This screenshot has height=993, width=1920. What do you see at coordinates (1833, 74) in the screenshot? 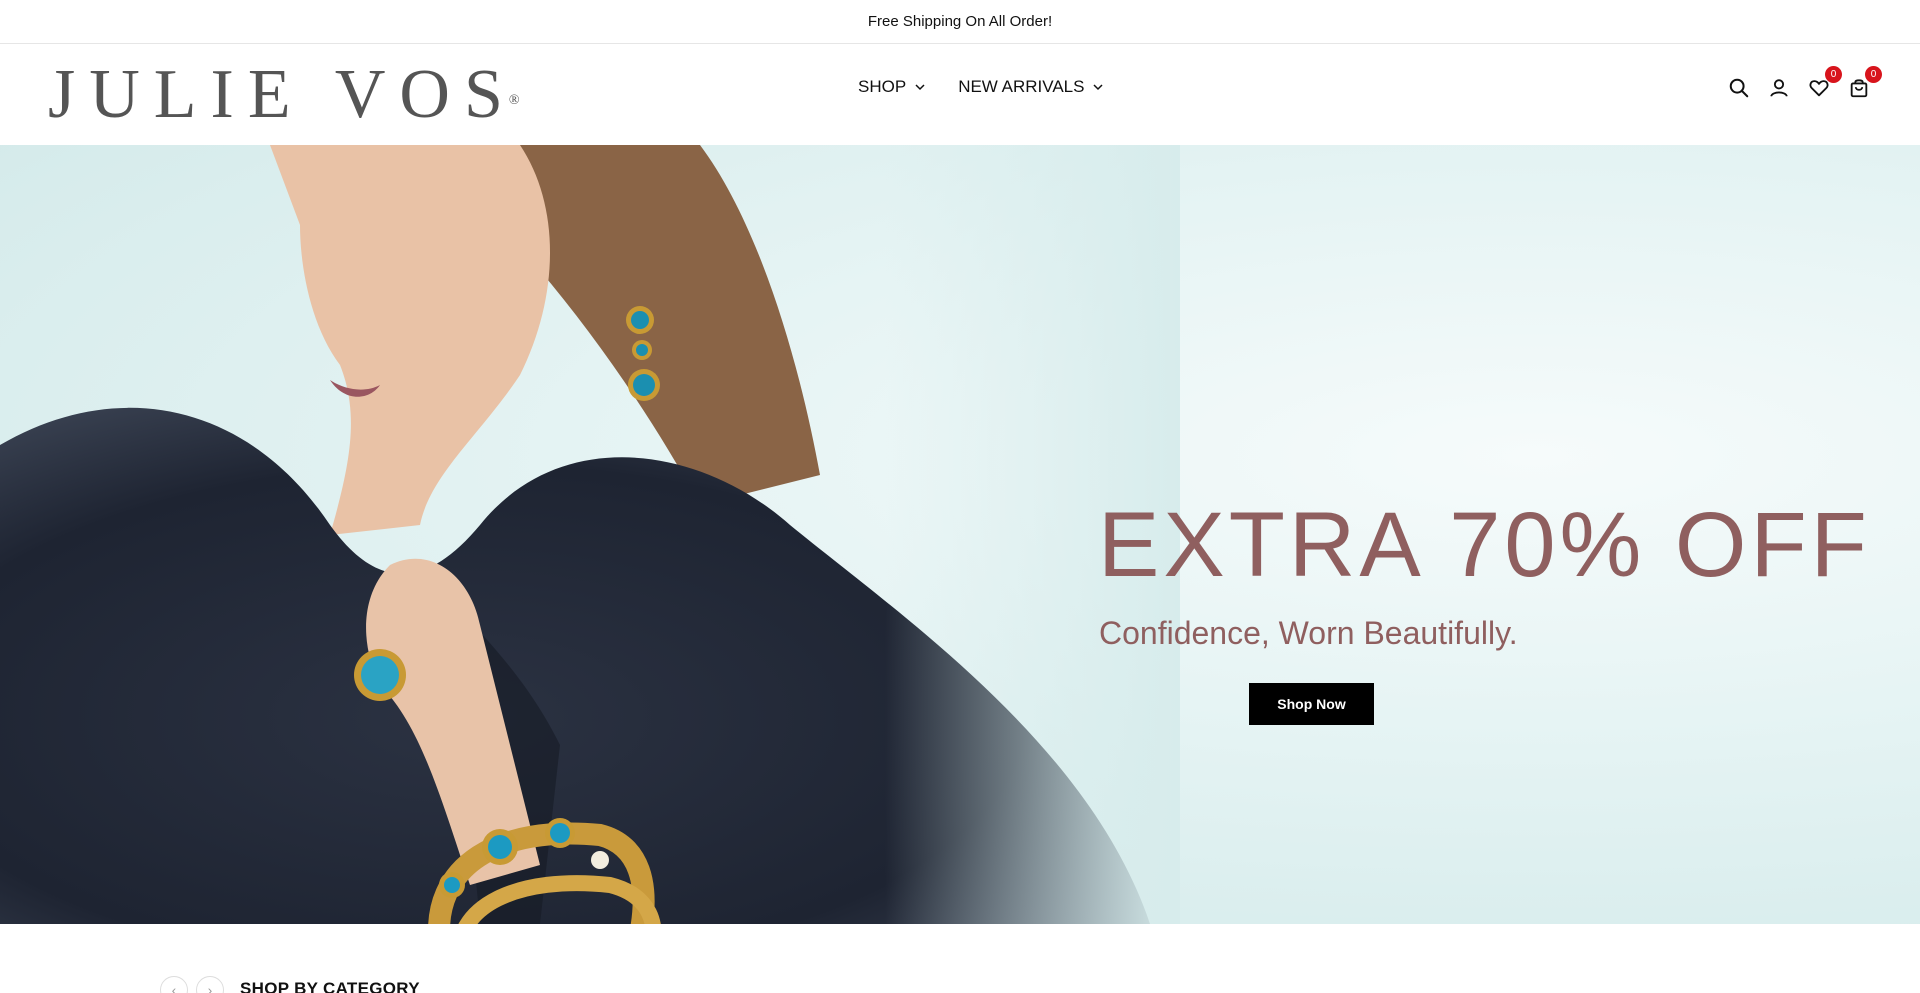
I see `wishlist-count-badge: 0` at bounding box center [1833, 74].